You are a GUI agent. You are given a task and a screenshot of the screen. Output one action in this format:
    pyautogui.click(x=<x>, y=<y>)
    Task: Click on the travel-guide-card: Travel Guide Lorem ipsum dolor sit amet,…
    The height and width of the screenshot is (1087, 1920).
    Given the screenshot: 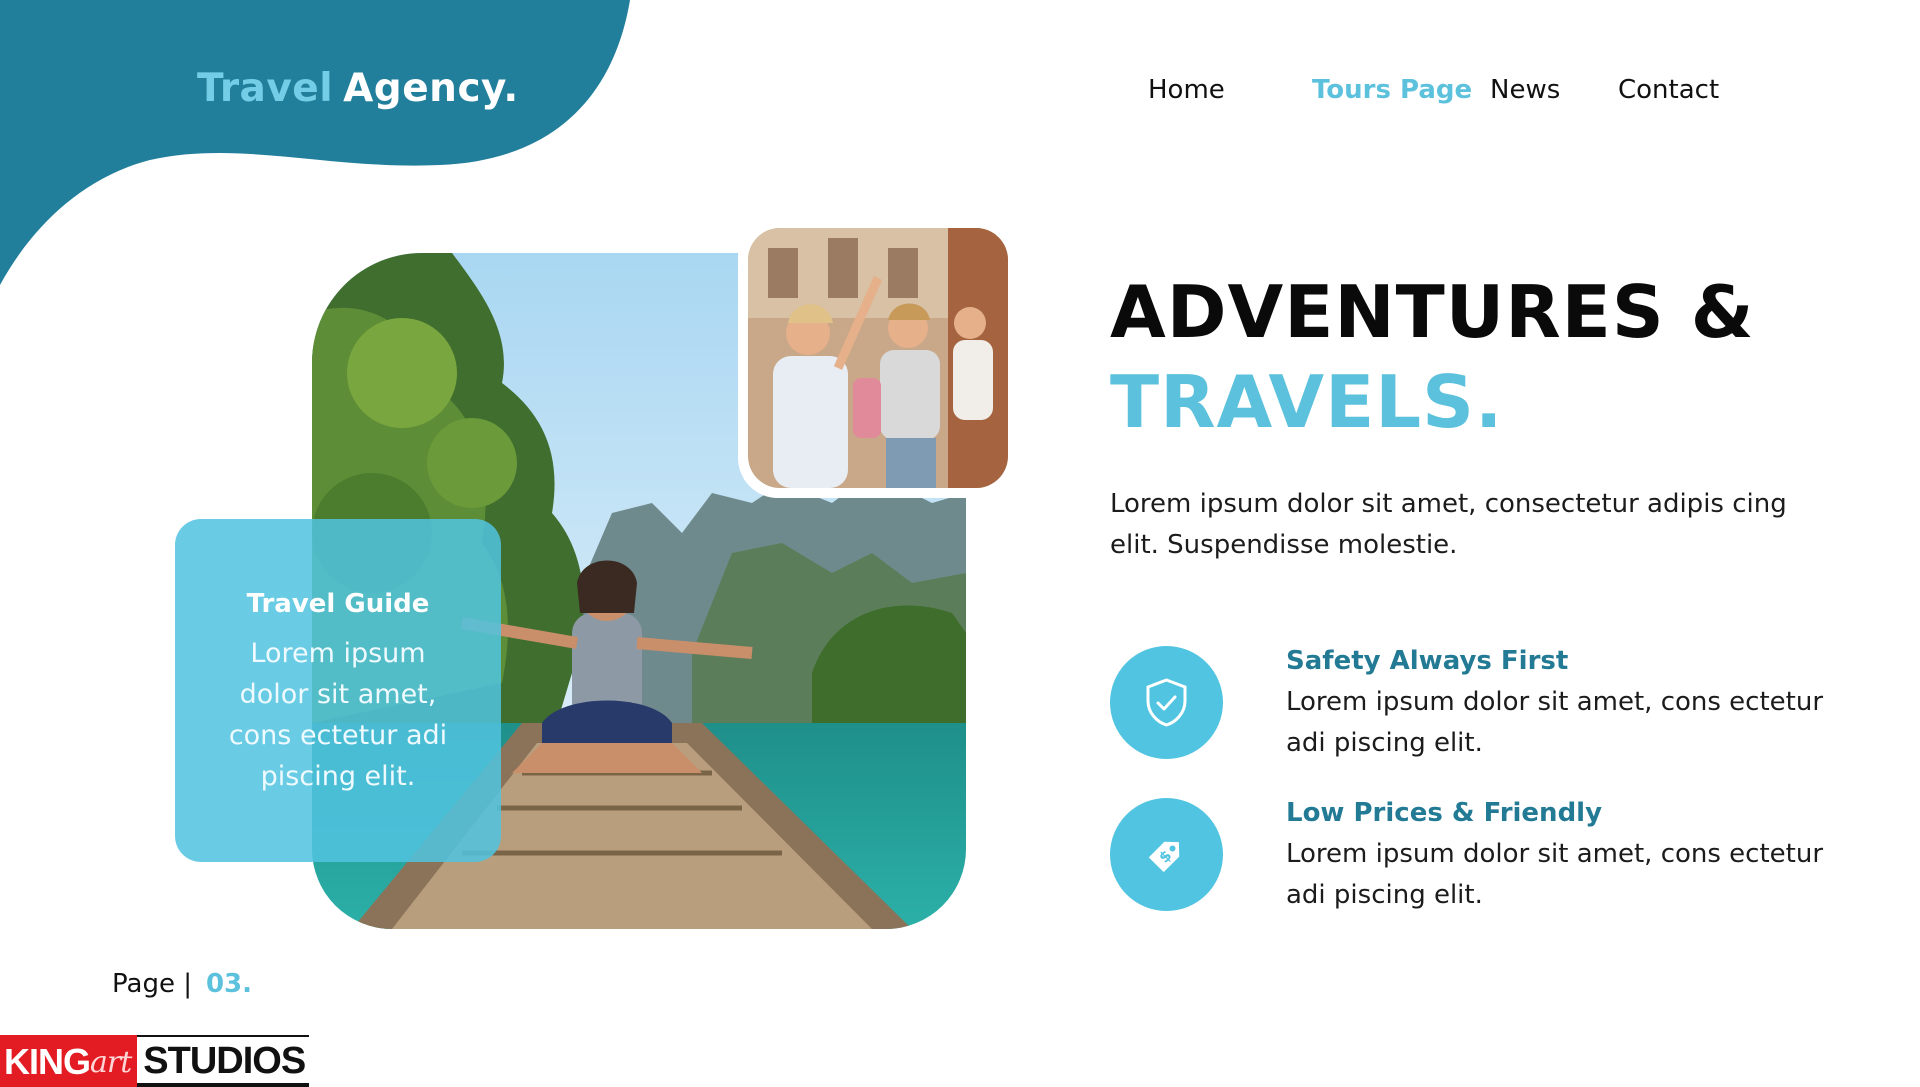 What is the action you would take?
    pyautogui.click(x=338, y=690)
    